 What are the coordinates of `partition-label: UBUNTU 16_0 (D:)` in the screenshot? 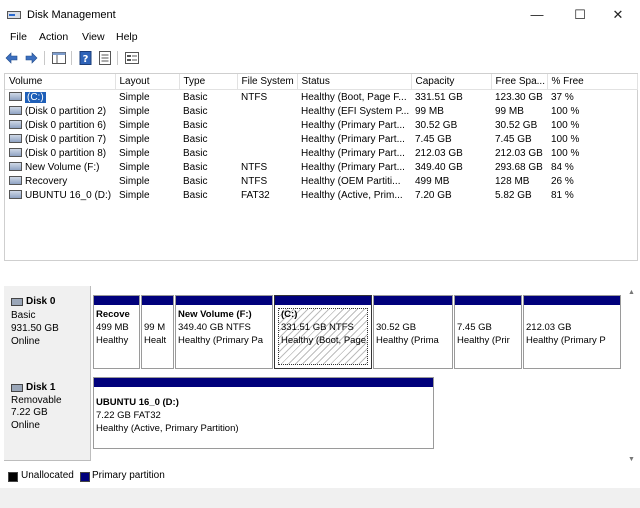 It's located at (137, 402).